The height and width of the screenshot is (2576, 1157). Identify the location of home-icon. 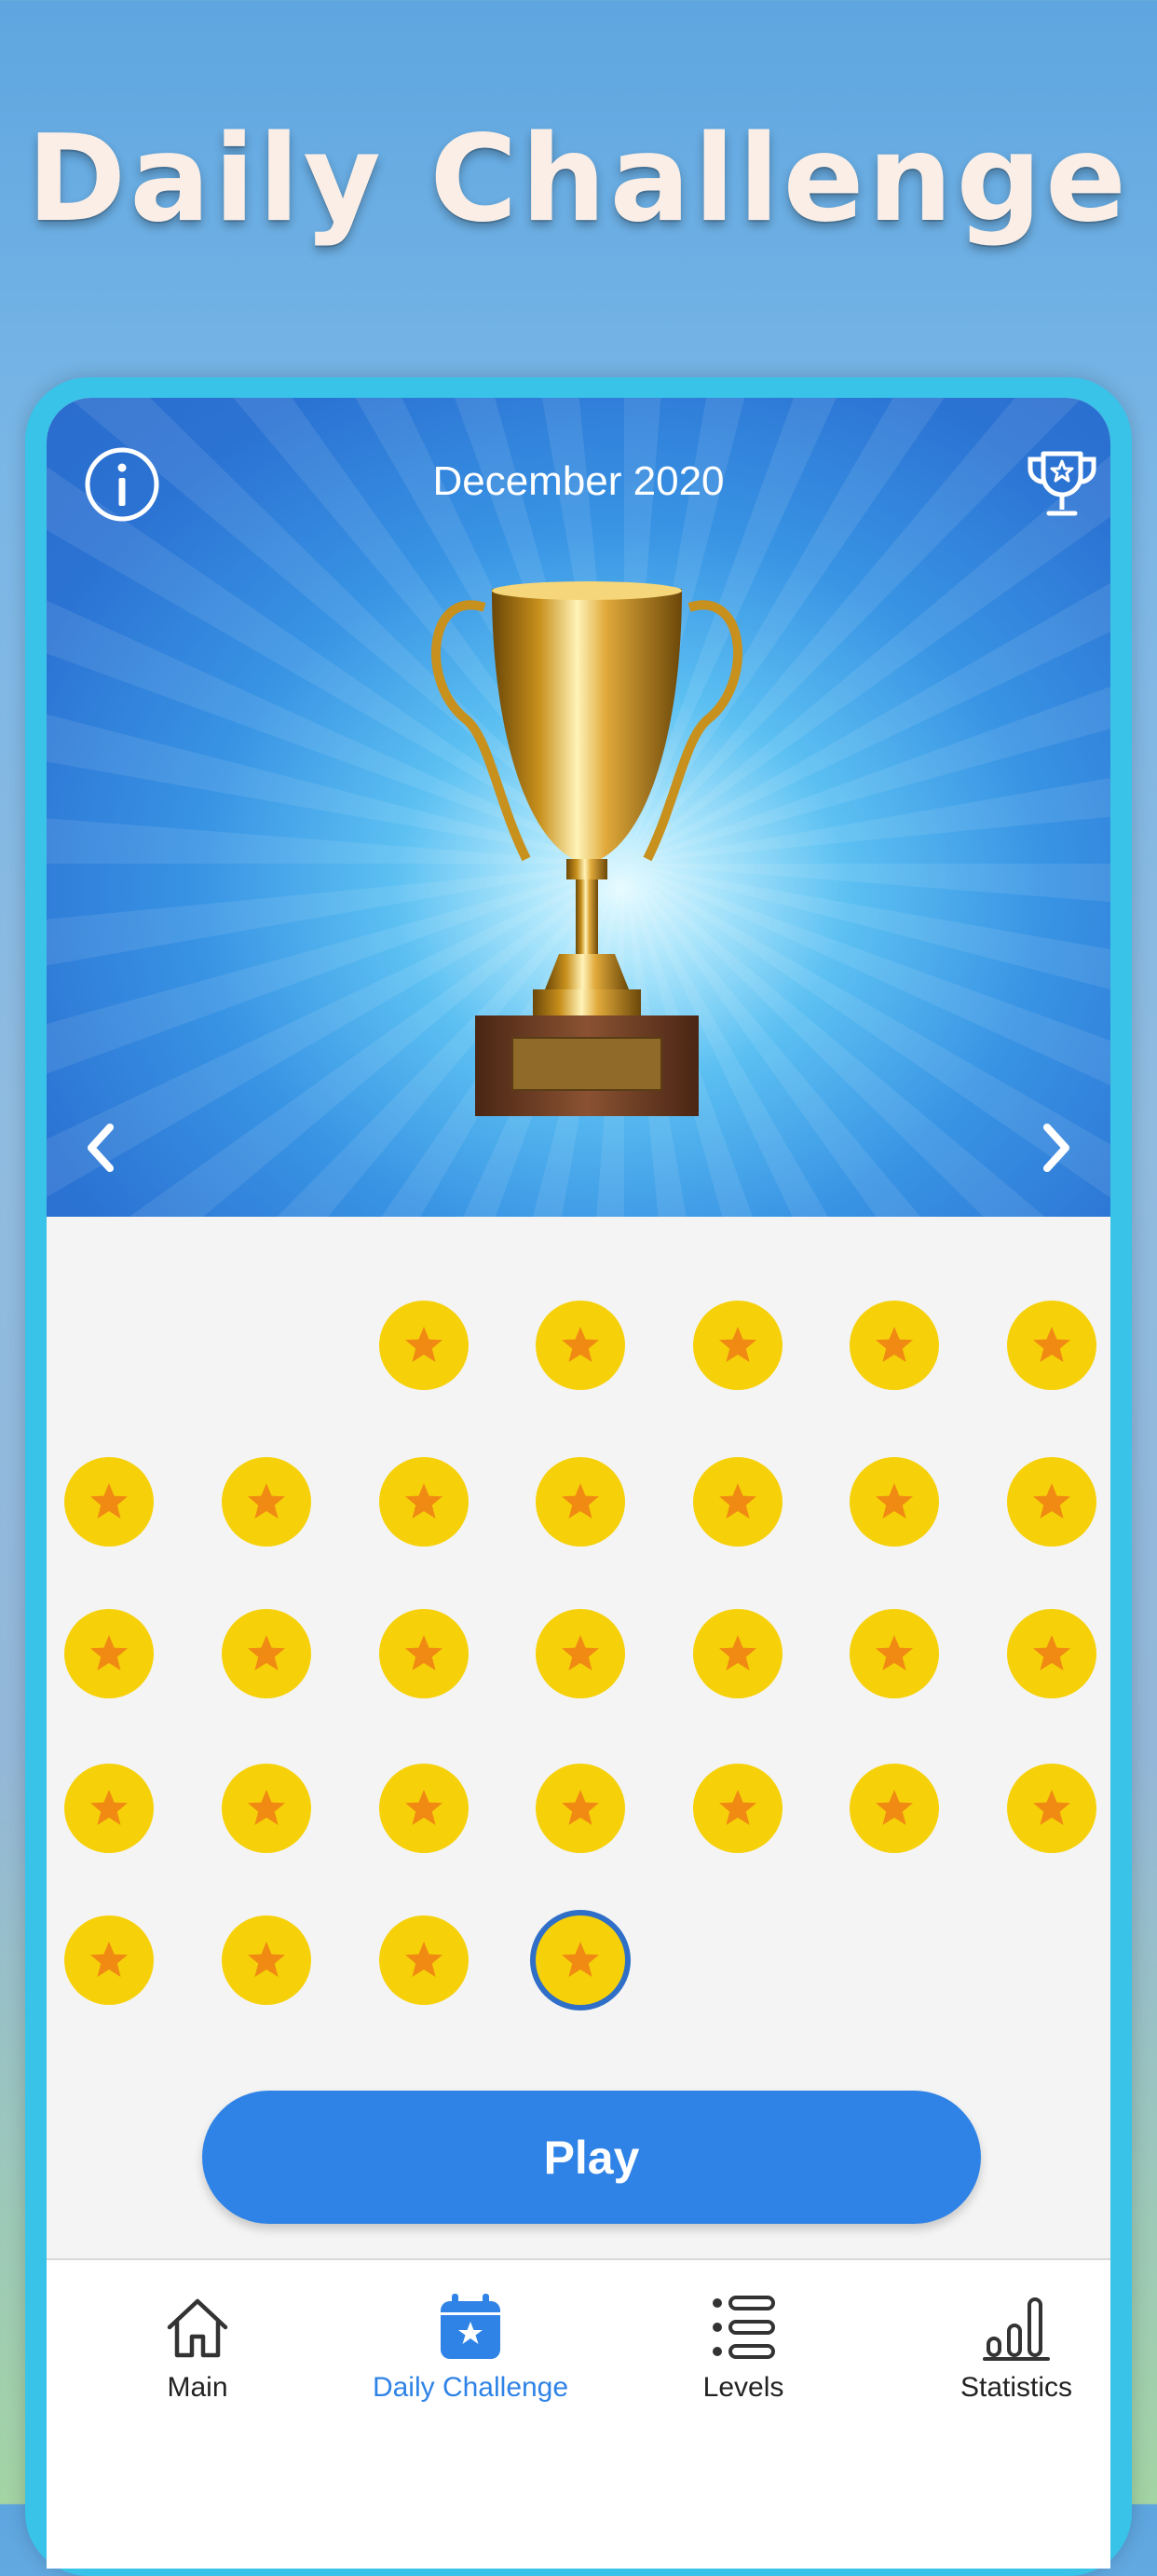
(197, 2328).